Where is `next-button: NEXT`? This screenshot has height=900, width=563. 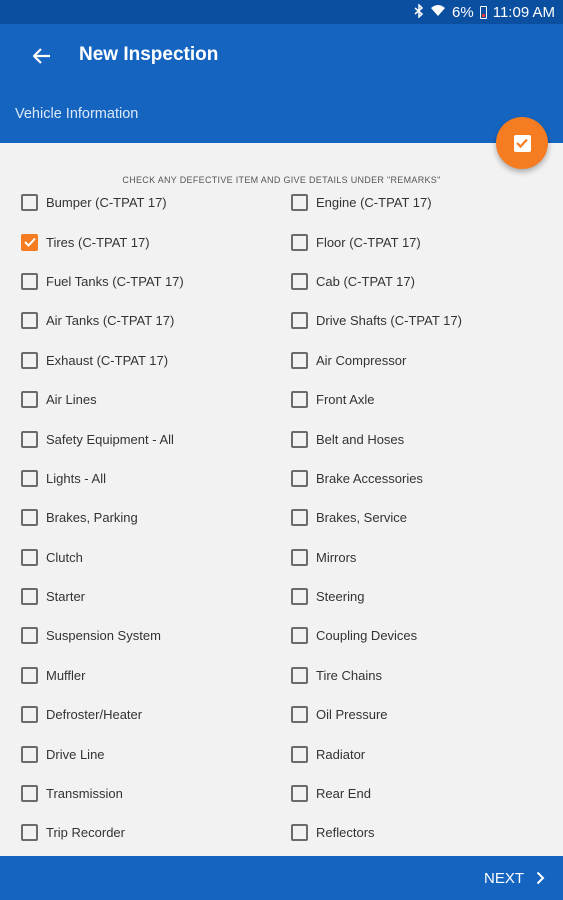 next-button: NEXT is located at coordinates (514, 878).